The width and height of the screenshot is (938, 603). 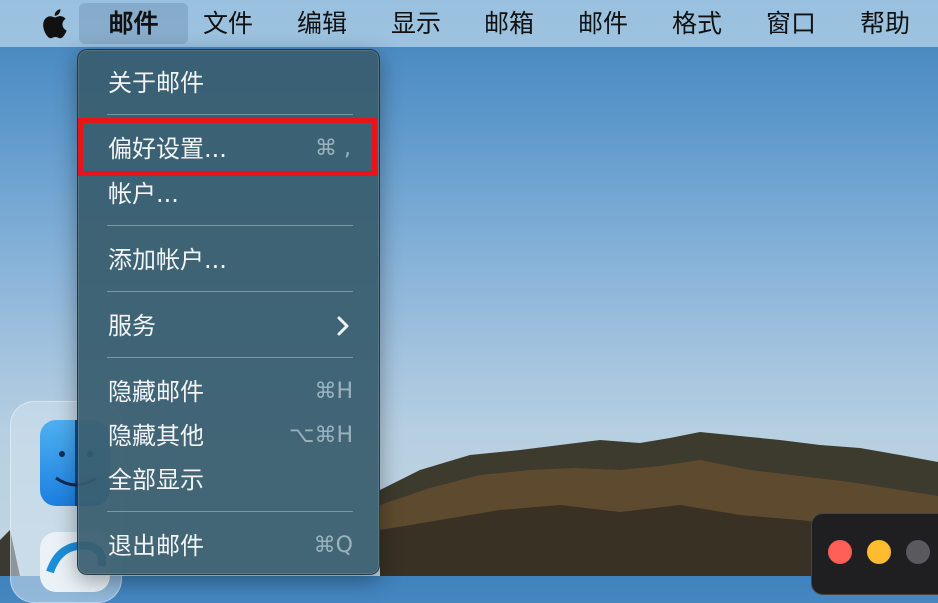 What do you see at coordinates (230, 546) in the screenshot?
I see `menu-item-quit: 退出邮件 ⌘Q` at bounding box center [230, 546].